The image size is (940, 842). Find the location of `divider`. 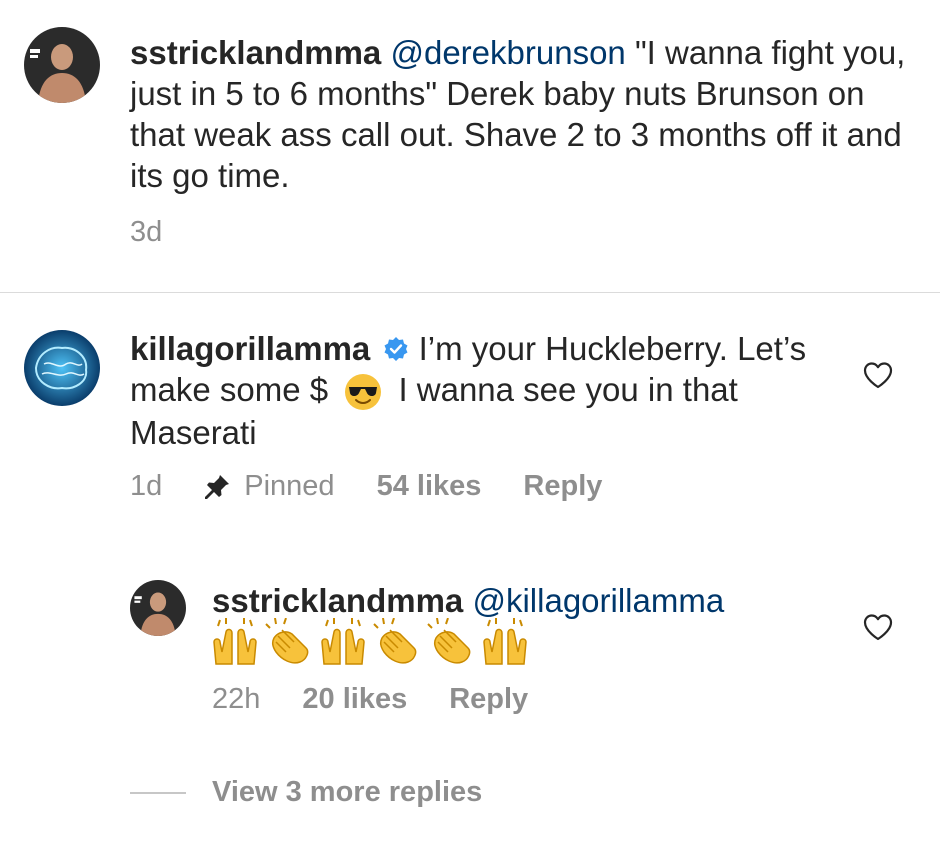

divider is located at coordinates (470, 292).